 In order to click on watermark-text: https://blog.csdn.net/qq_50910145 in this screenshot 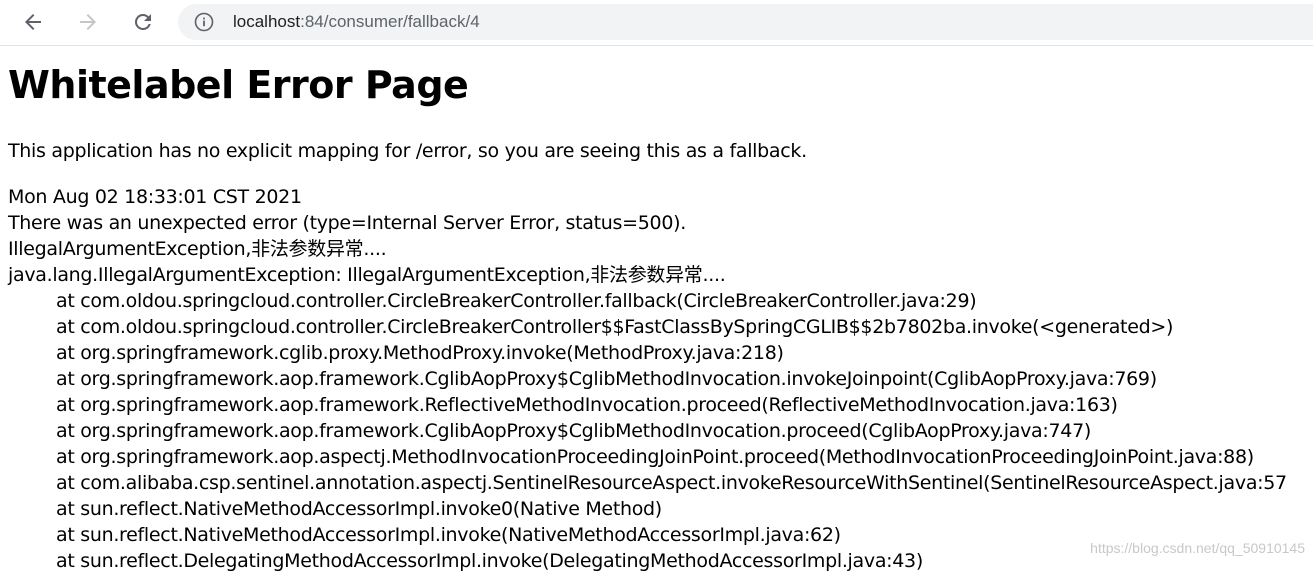, I will do `click(1197, 548)`.